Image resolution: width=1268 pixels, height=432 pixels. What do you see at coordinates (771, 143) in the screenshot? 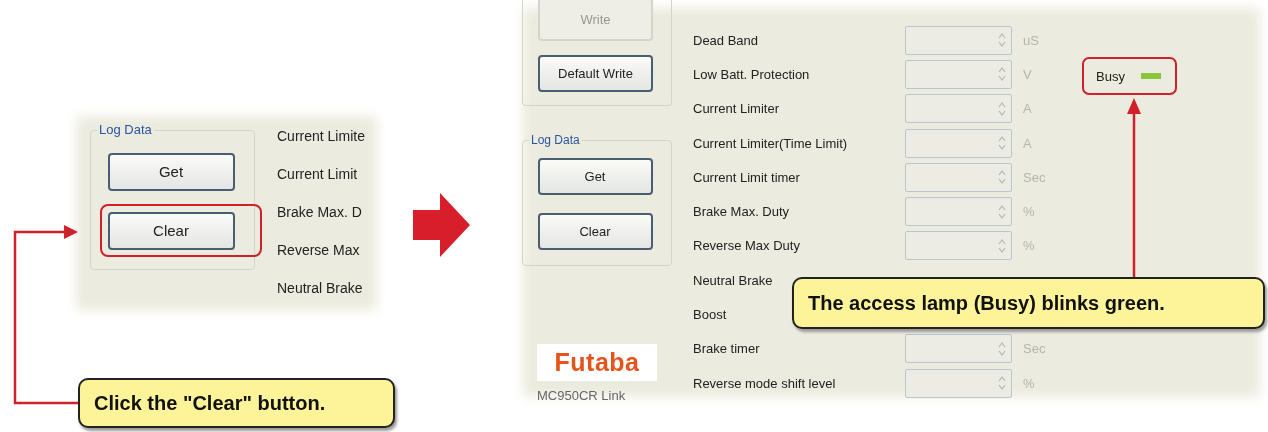
I see `setting-label: Current Limiter(Time Limit)` at bounding box center [771, 143].